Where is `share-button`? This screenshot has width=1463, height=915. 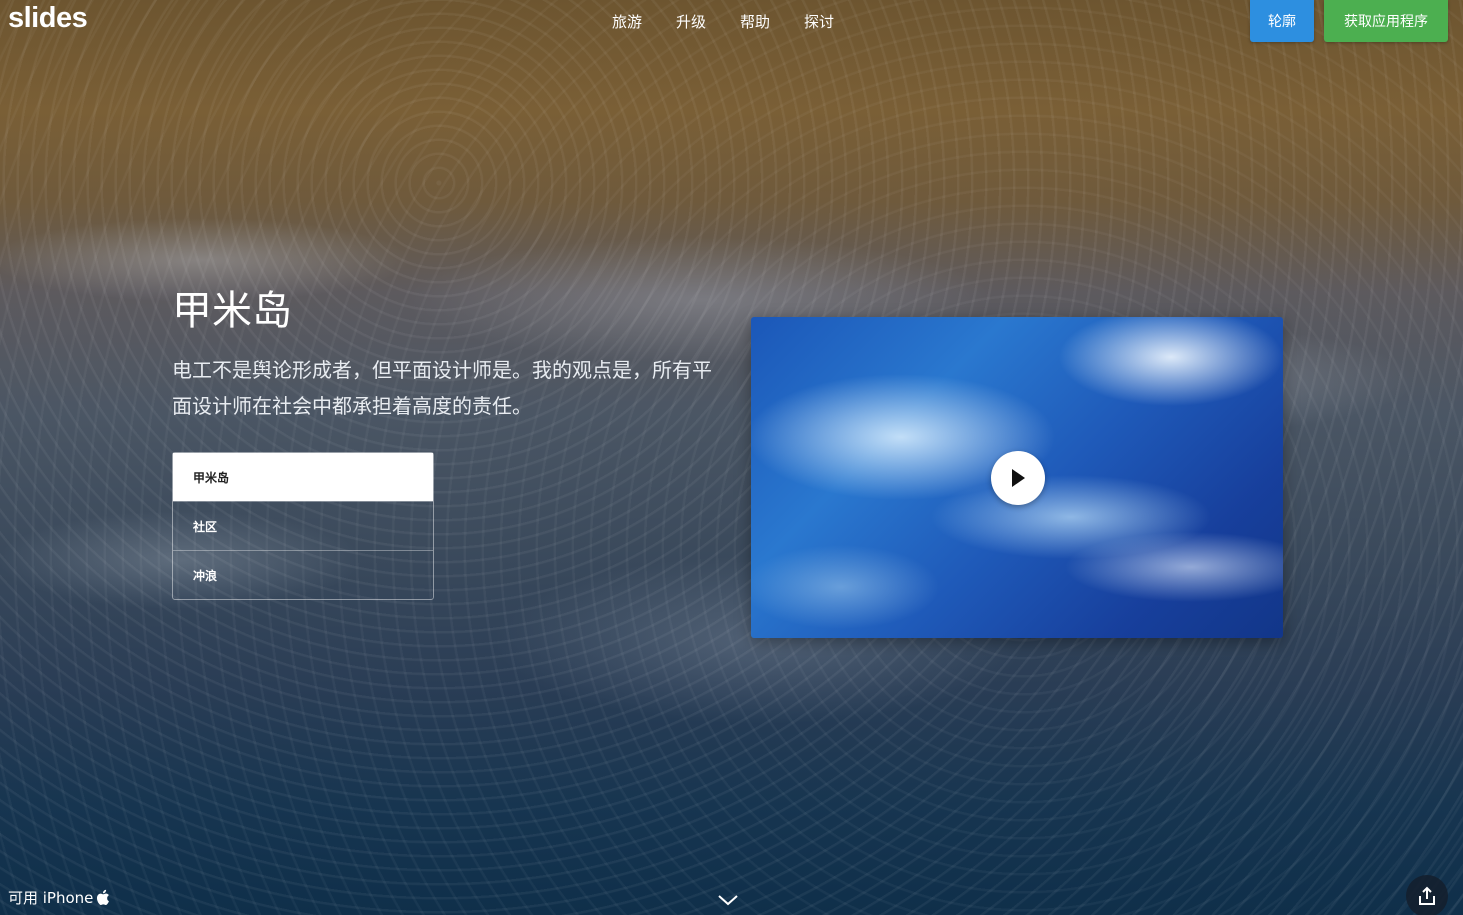 share-button is located at coordinates (1427, 895).